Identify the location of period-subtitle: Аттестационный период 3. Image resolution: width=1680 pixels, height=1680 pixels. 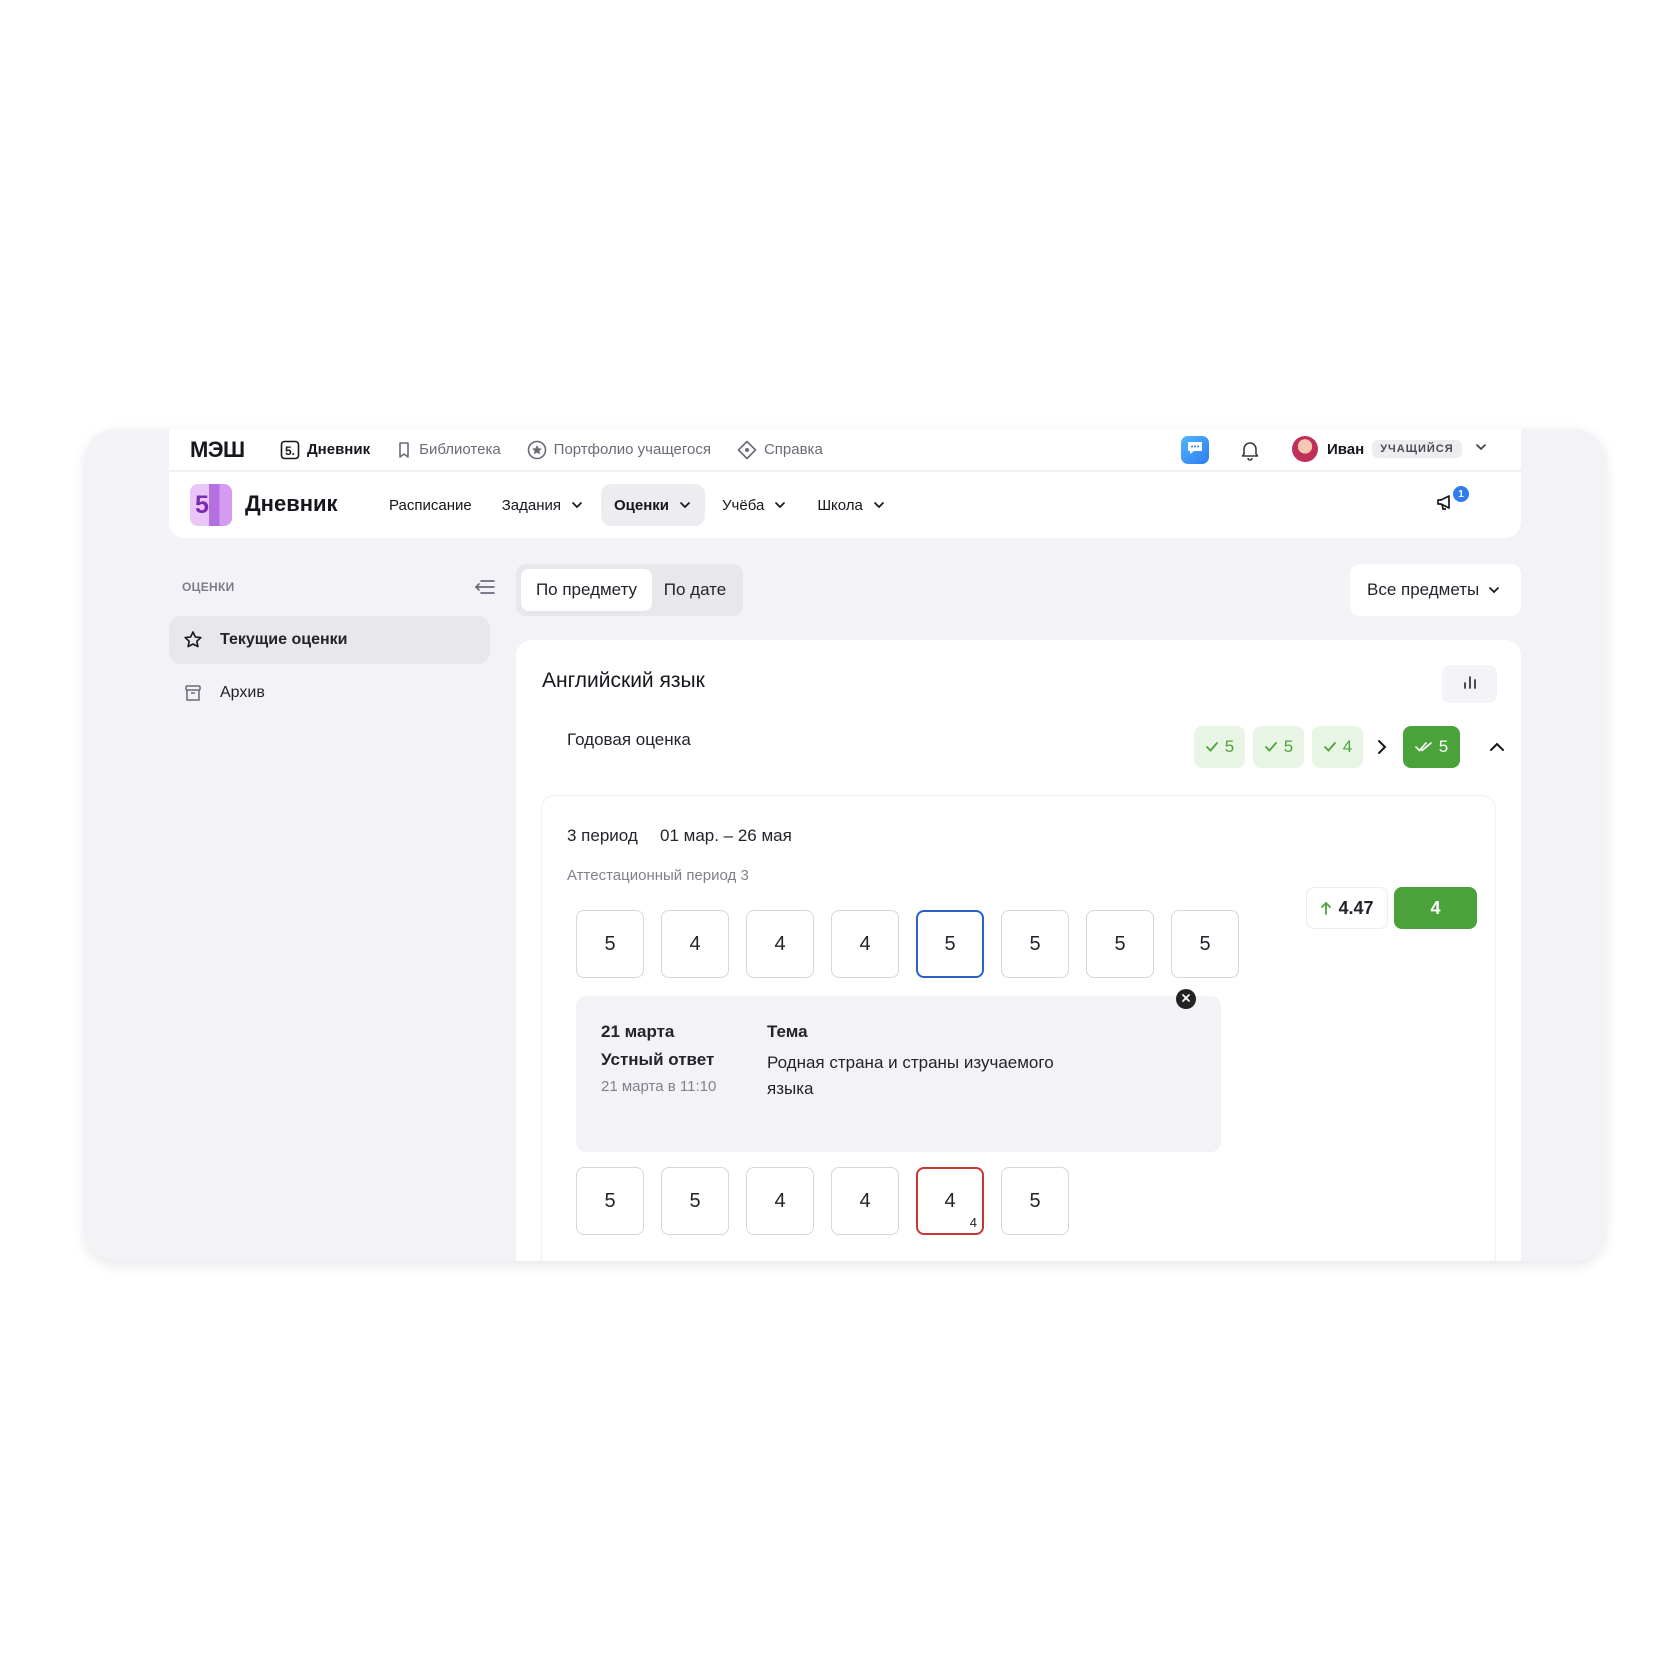
(658, 875).